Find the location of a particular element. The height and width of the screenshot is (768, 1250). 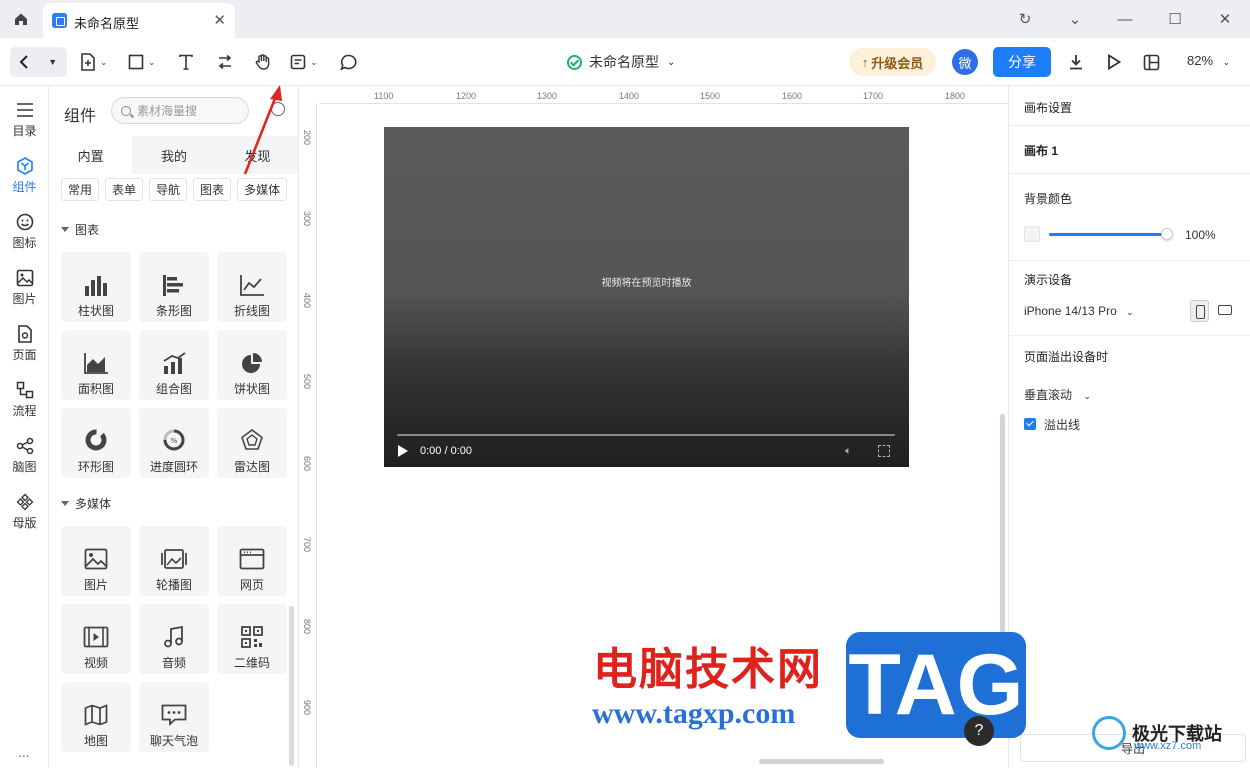

share-button: 分享 is located at coordinates (1022, 62).